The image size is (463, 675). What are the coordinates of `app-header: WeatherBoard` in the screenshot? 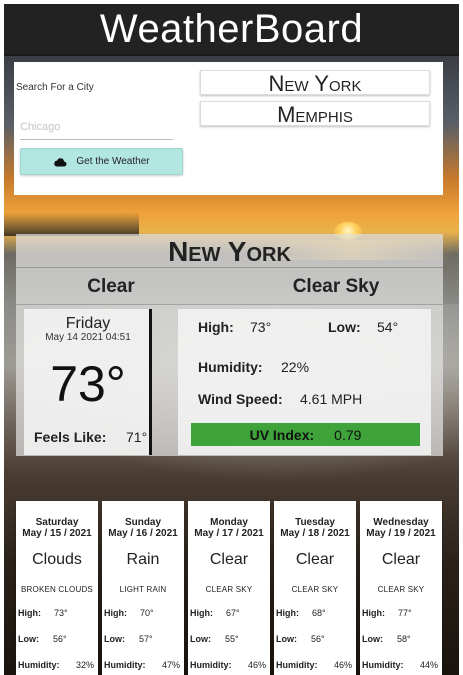 It's located at (231, 29).